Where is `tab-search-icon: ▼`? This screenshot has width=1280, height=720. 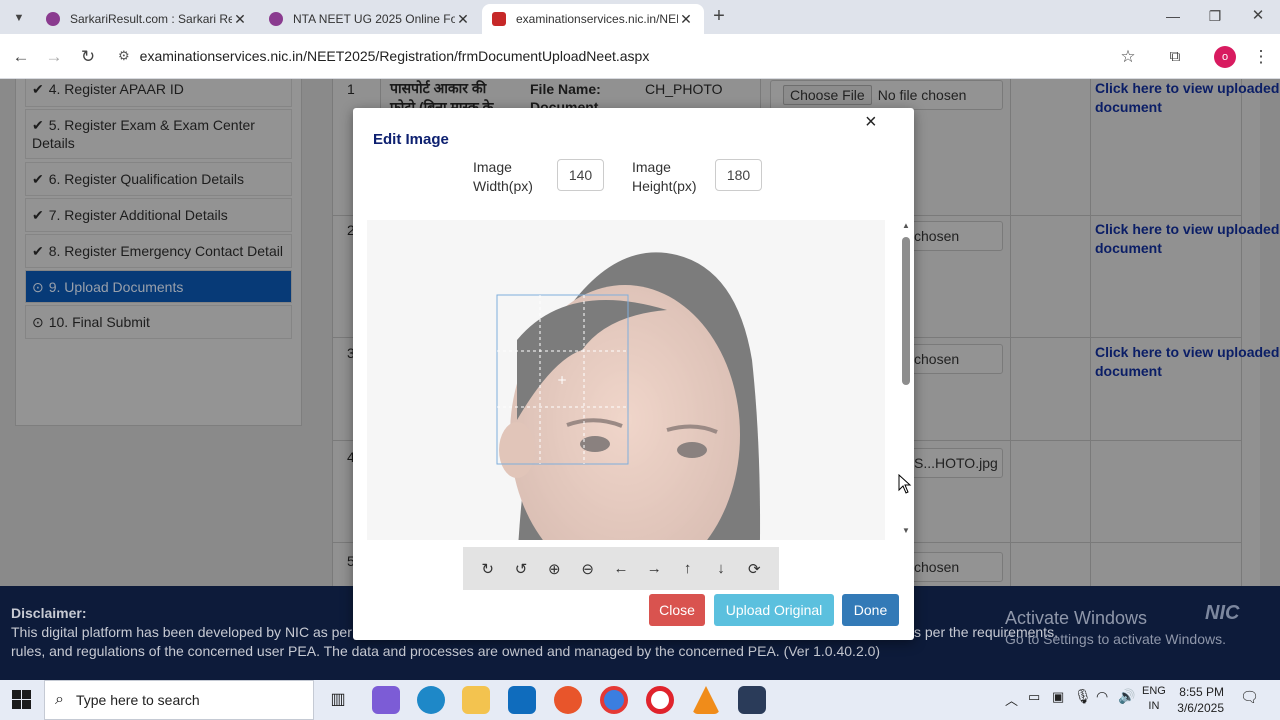
tab-search-icon: ▼ is located at coordinates (19, 18).